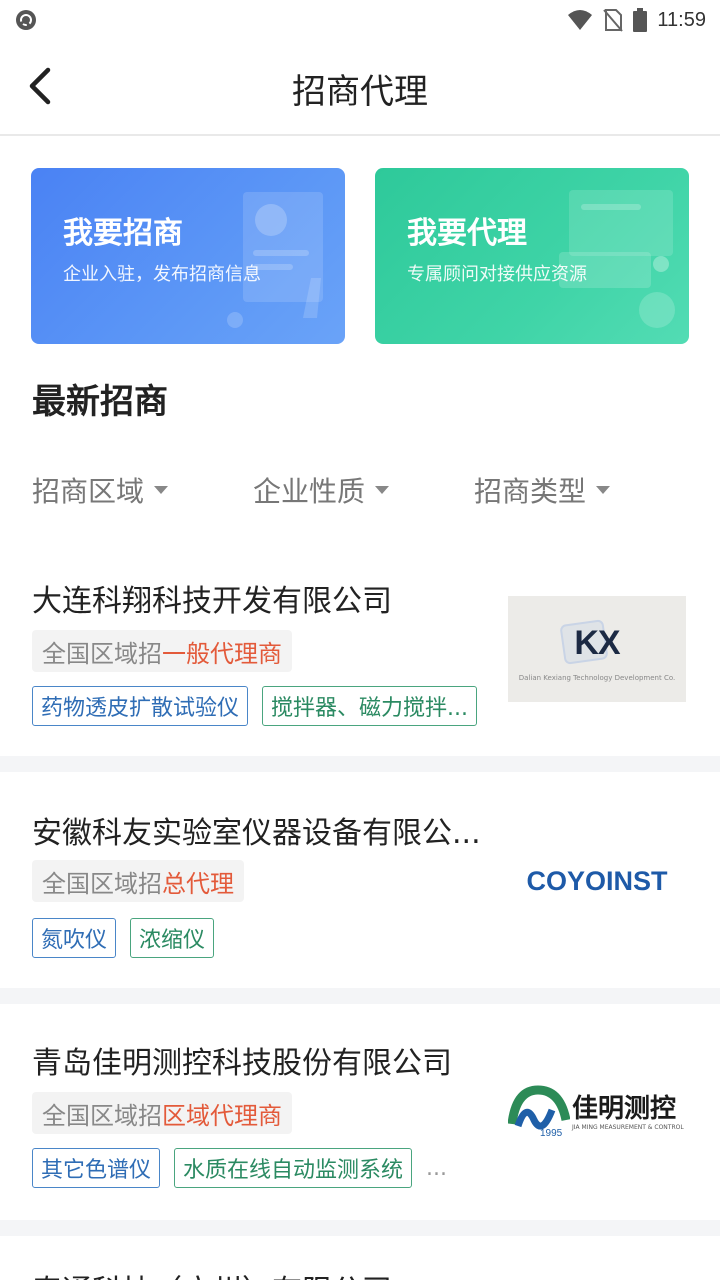 The image size is (720, 1280). Describe the element at coordinates (532, 256) in the screenshot. I see `become-agent-banner: 我要代理 专属顾问对接供应资源` at that location.